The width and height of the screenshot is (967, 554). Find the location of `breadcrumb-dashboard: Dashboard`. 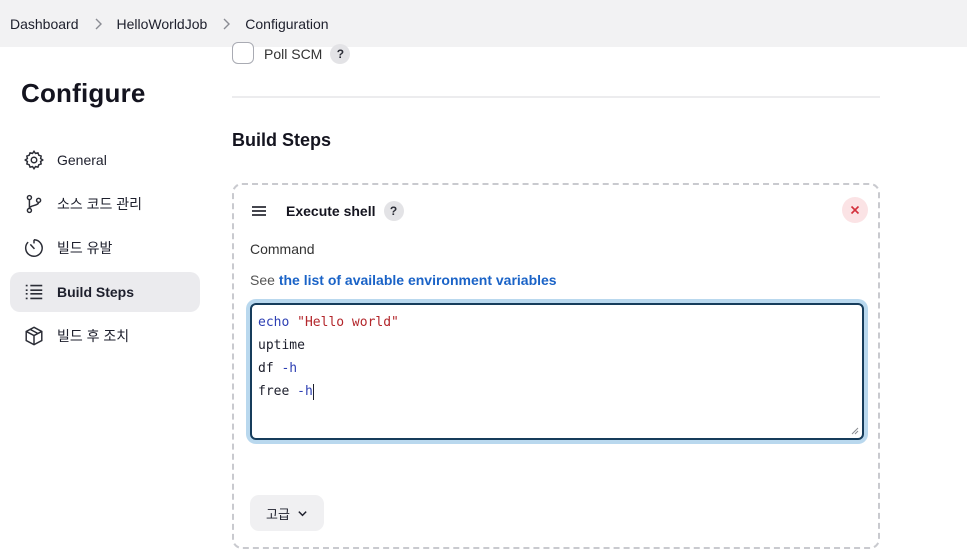

breadcrumb-dashboard: Dashboard is located at coordinates (44, 24).